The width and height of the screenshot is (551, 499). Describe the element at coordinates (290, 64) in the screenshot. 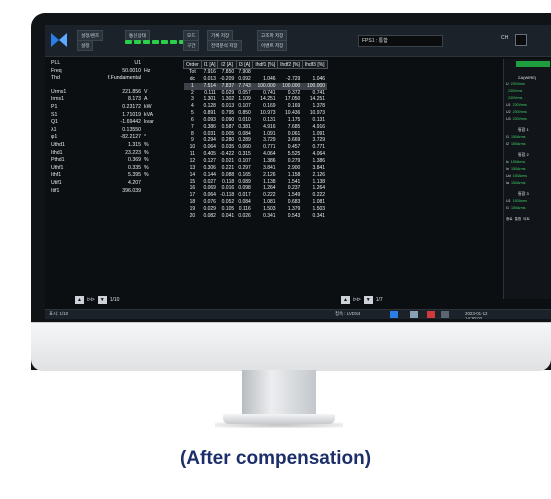

I see `column-header: Ihdf2 [%]` at that location.